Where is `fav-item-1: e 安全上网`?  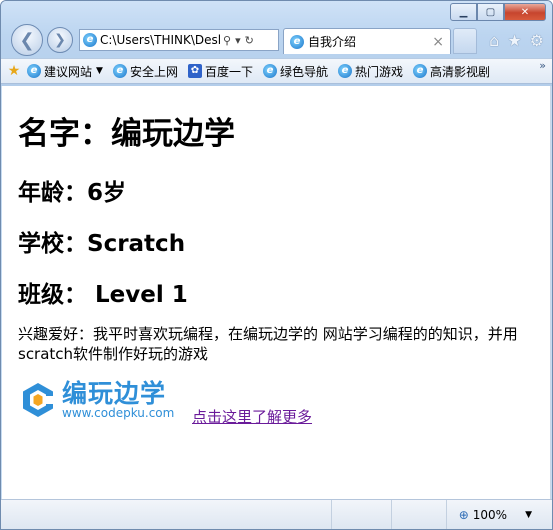 fav-item-1: e 安全上网 is located at coordinates (145, 71).